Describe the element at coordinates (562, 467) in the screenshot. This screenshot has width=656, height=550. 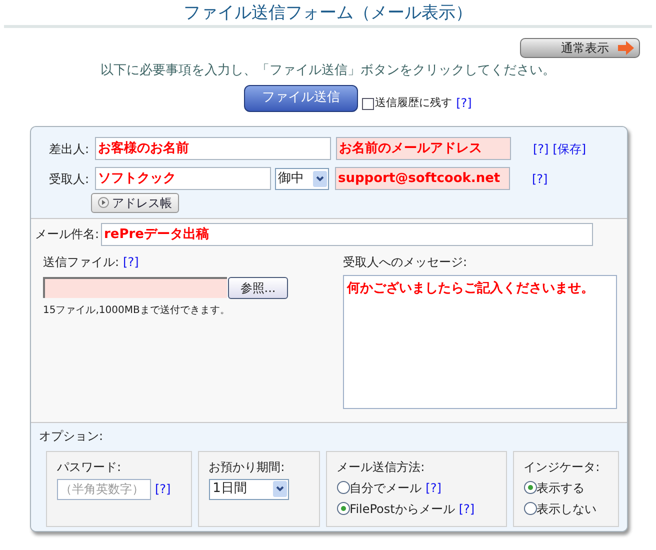
I see `option-label: インジケータ:` at that location.